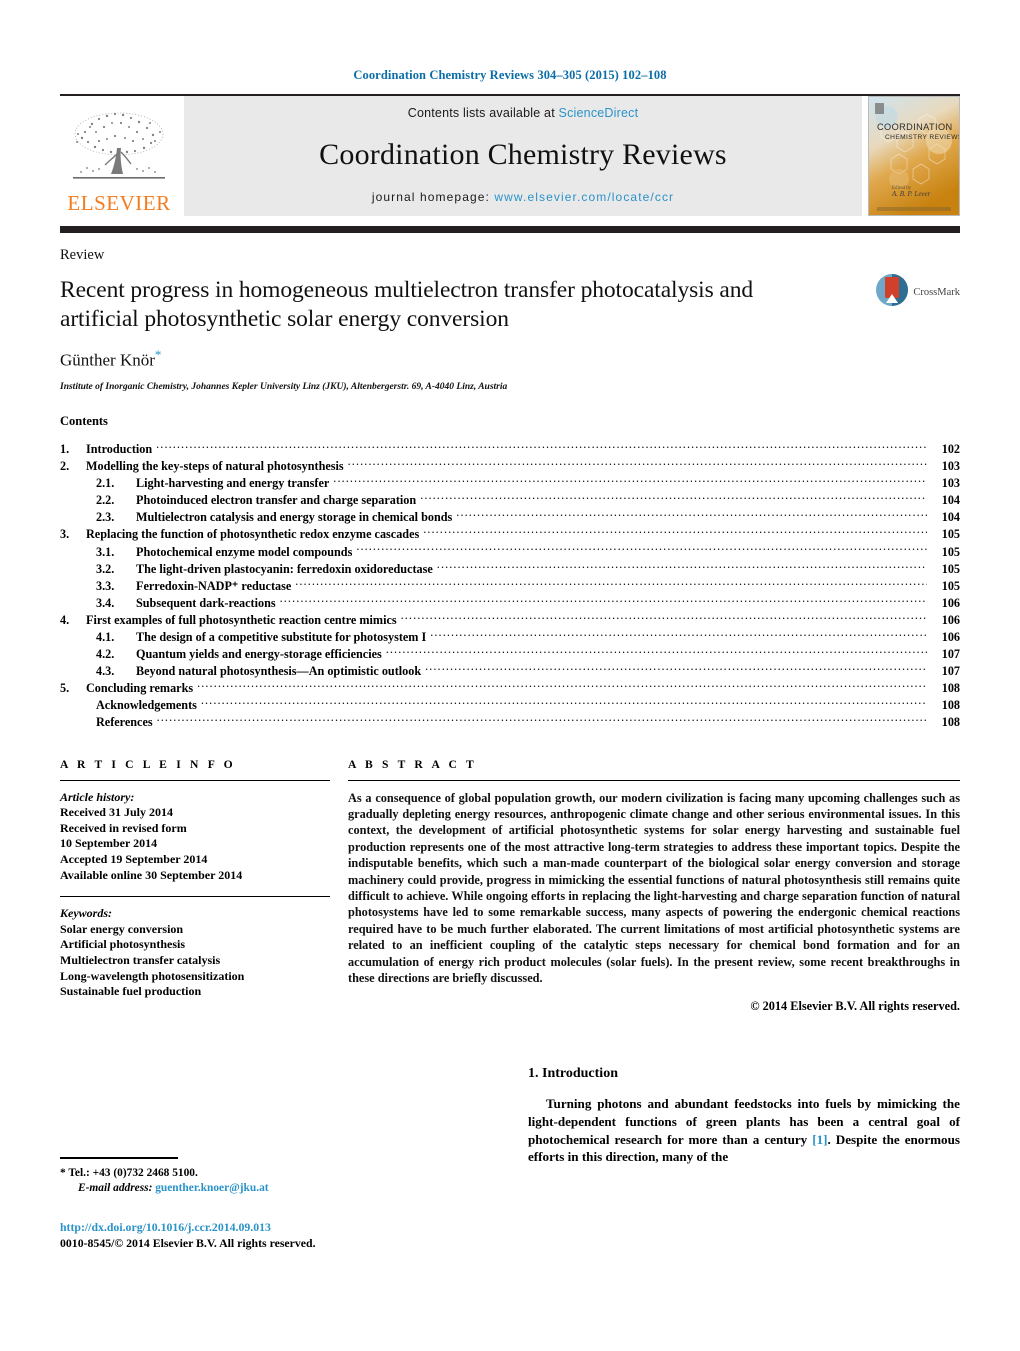 The image size is (1020, 1351). What do you see at coordinates (922, 137) in the screenshot?
I see `svg-text: CHEMISTRY REVIEWS` at bounding box center [922, 137].